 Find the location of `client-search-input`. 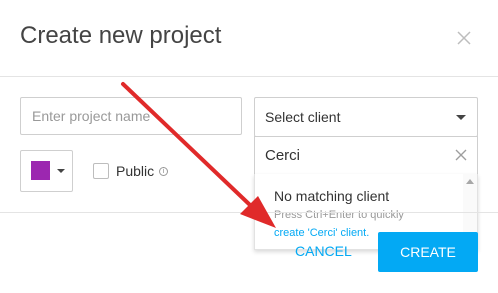

client-search-input is located at coordinates (366, 155).